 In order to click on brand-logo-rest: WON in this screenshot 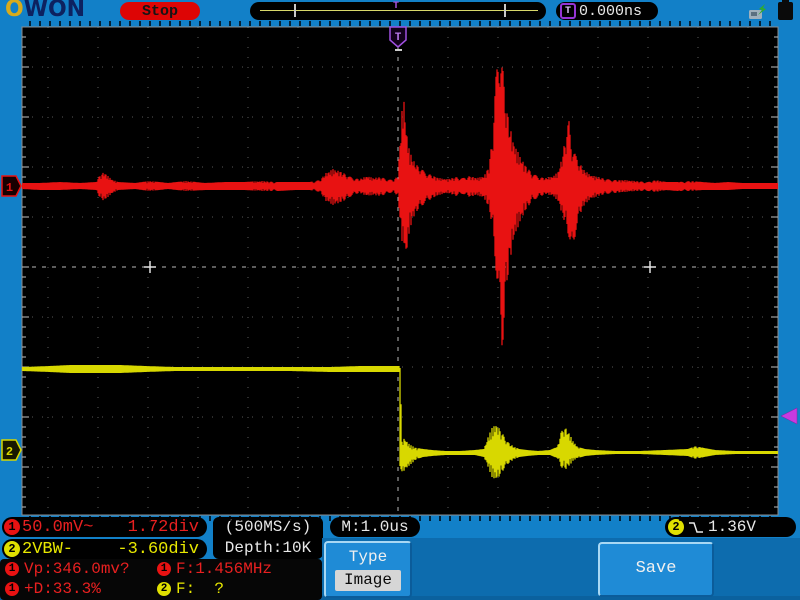, I will do `click(54, 11)`.